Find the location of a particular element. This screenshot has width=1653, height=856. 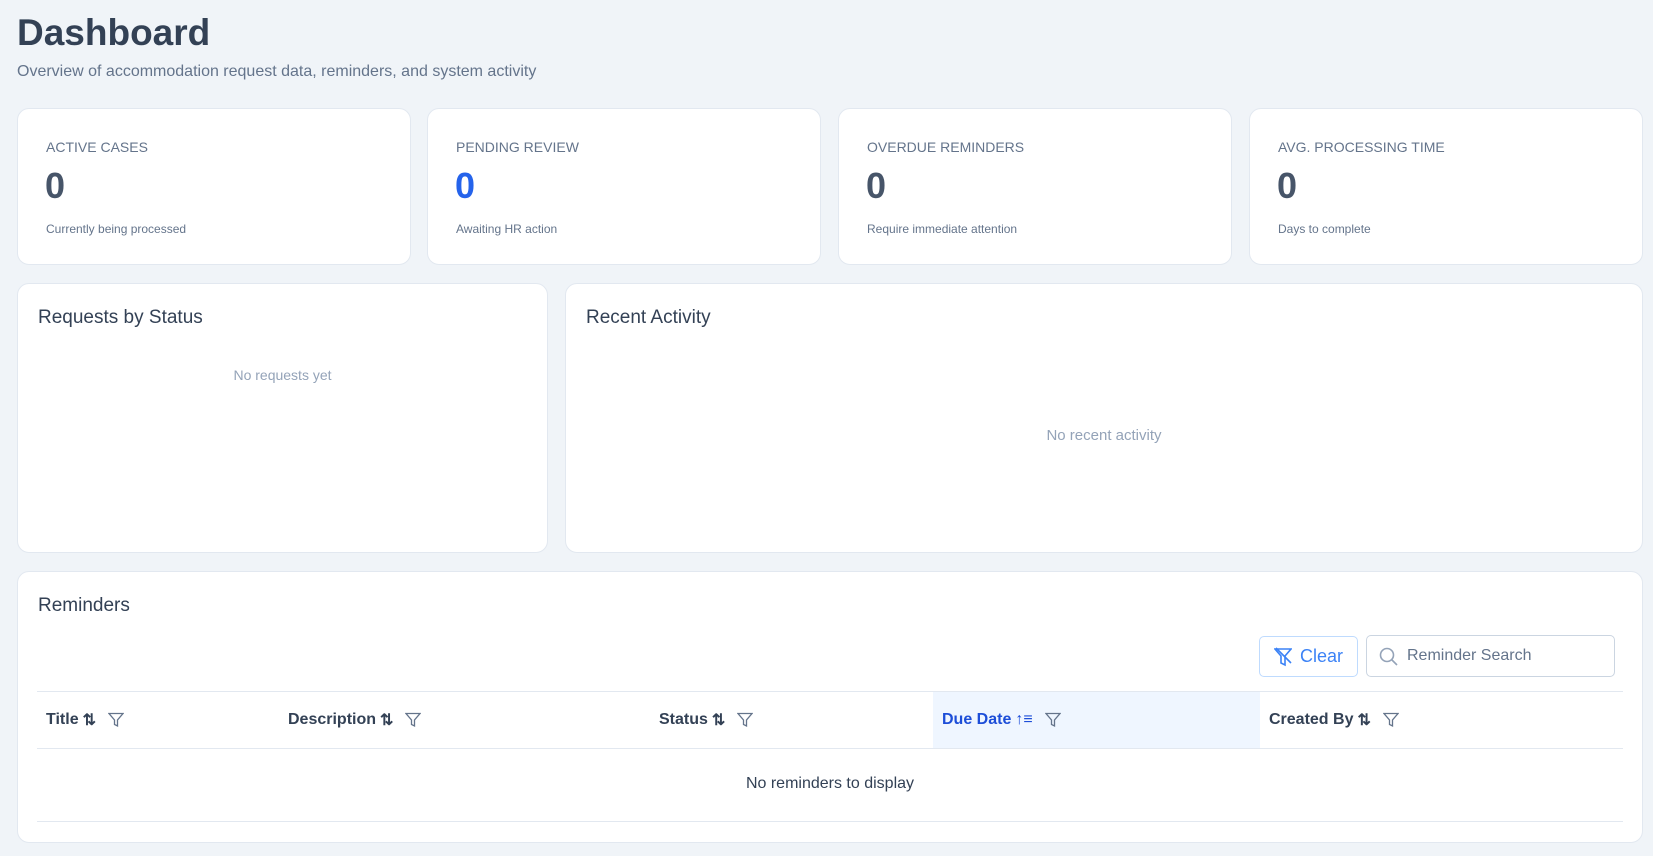

stat-label: ACTIVE CASES is located at coordinates (97, 147).